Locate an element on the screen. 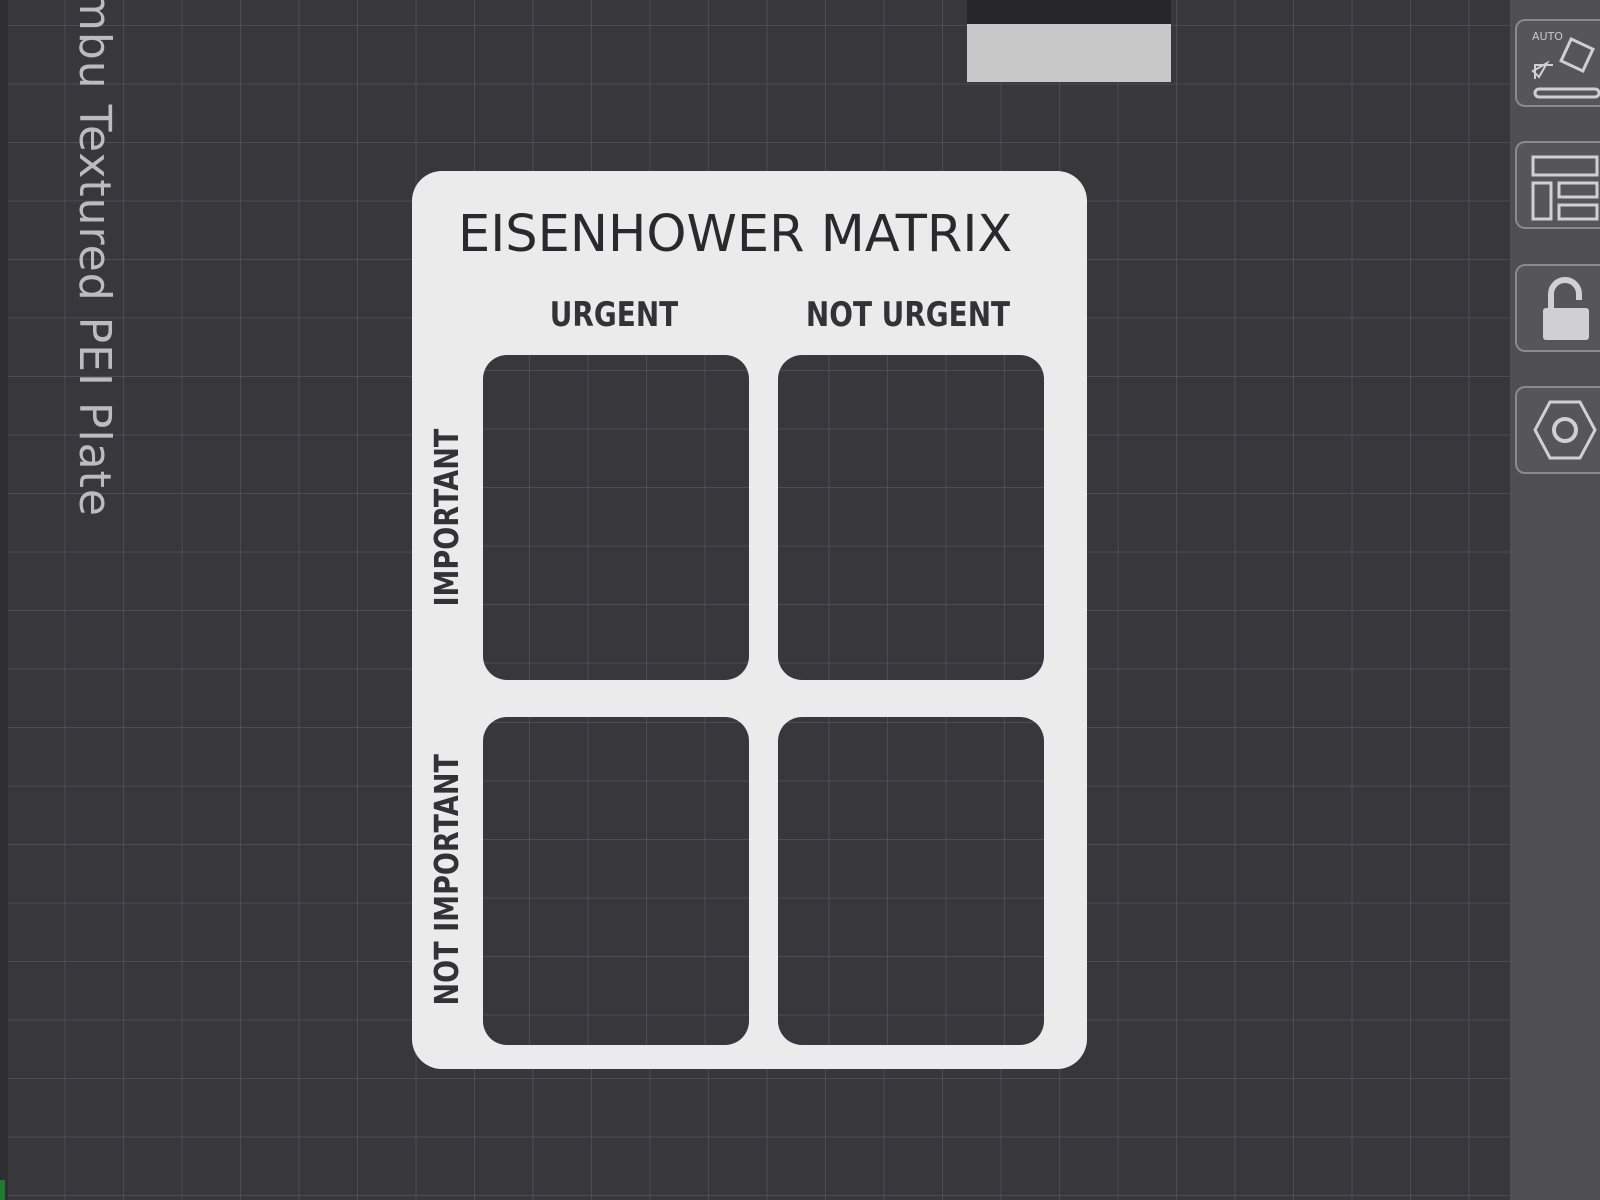  matrix-cell-not-urgent-important is located at coordinates (911, 517).